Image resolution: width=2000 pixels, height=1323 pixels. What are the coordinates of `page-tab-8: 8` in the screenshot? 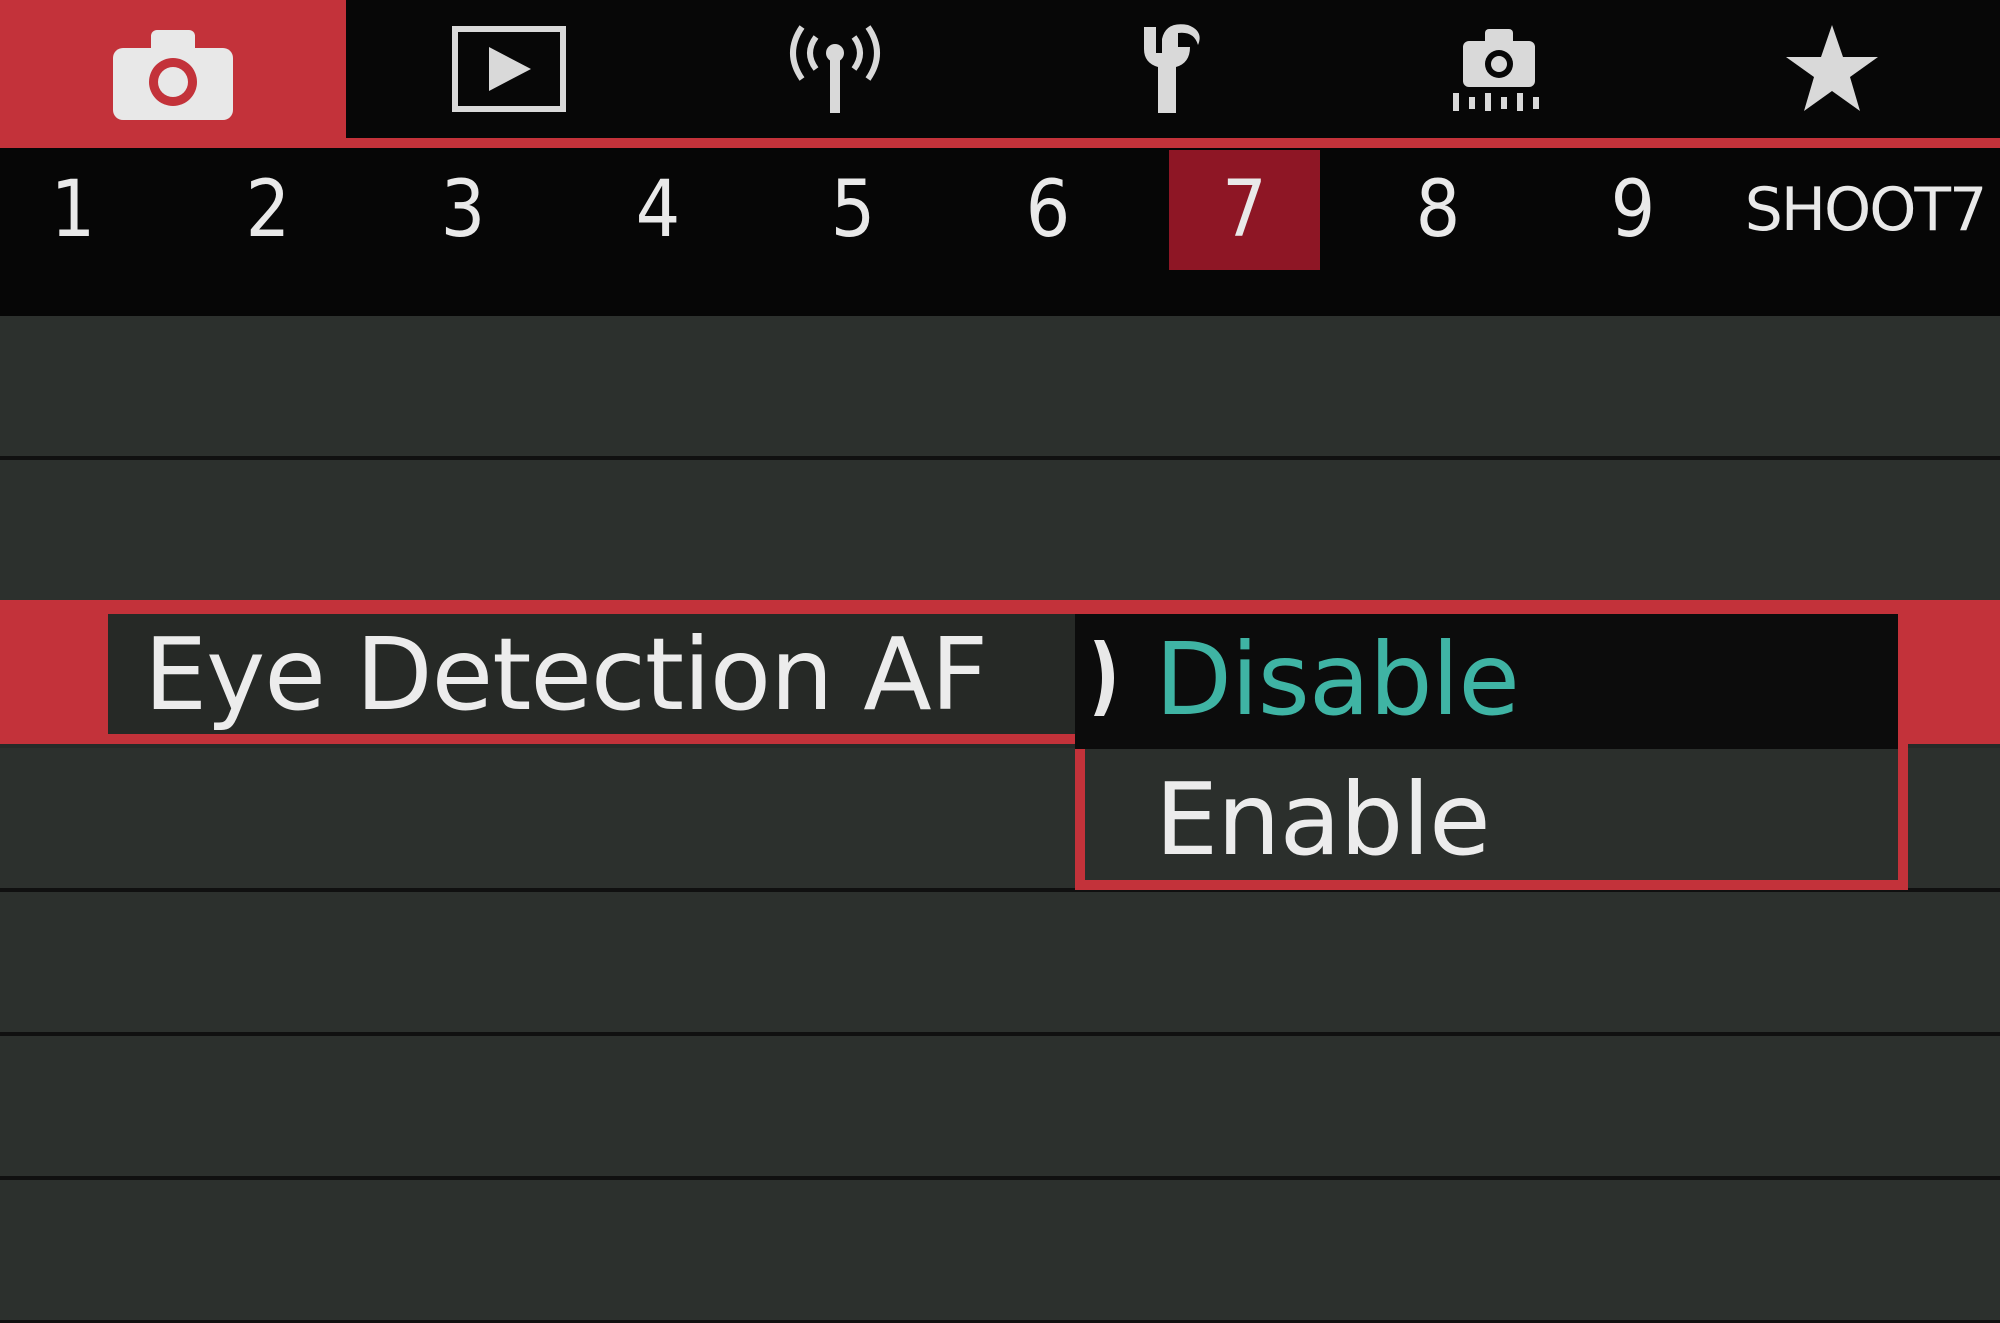 It's located at (1438, 210).